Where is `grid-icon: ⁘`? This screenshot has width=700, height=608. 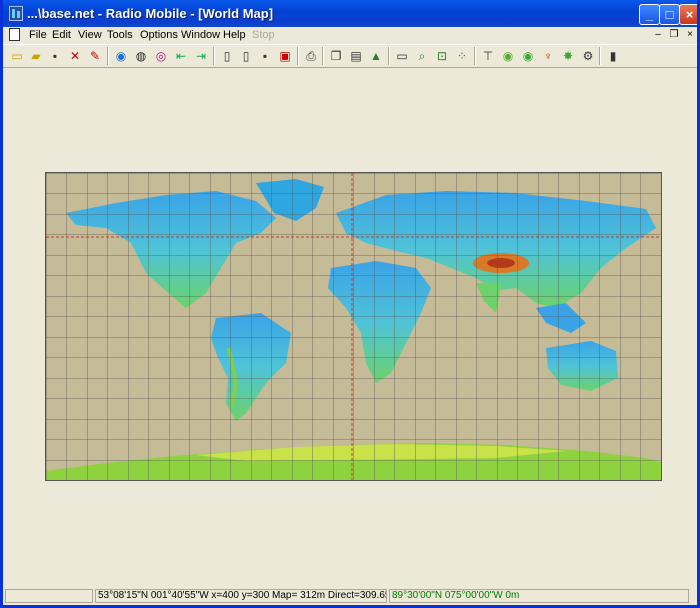
grid-icon: ⁘ is located at coordinates (462, 56).